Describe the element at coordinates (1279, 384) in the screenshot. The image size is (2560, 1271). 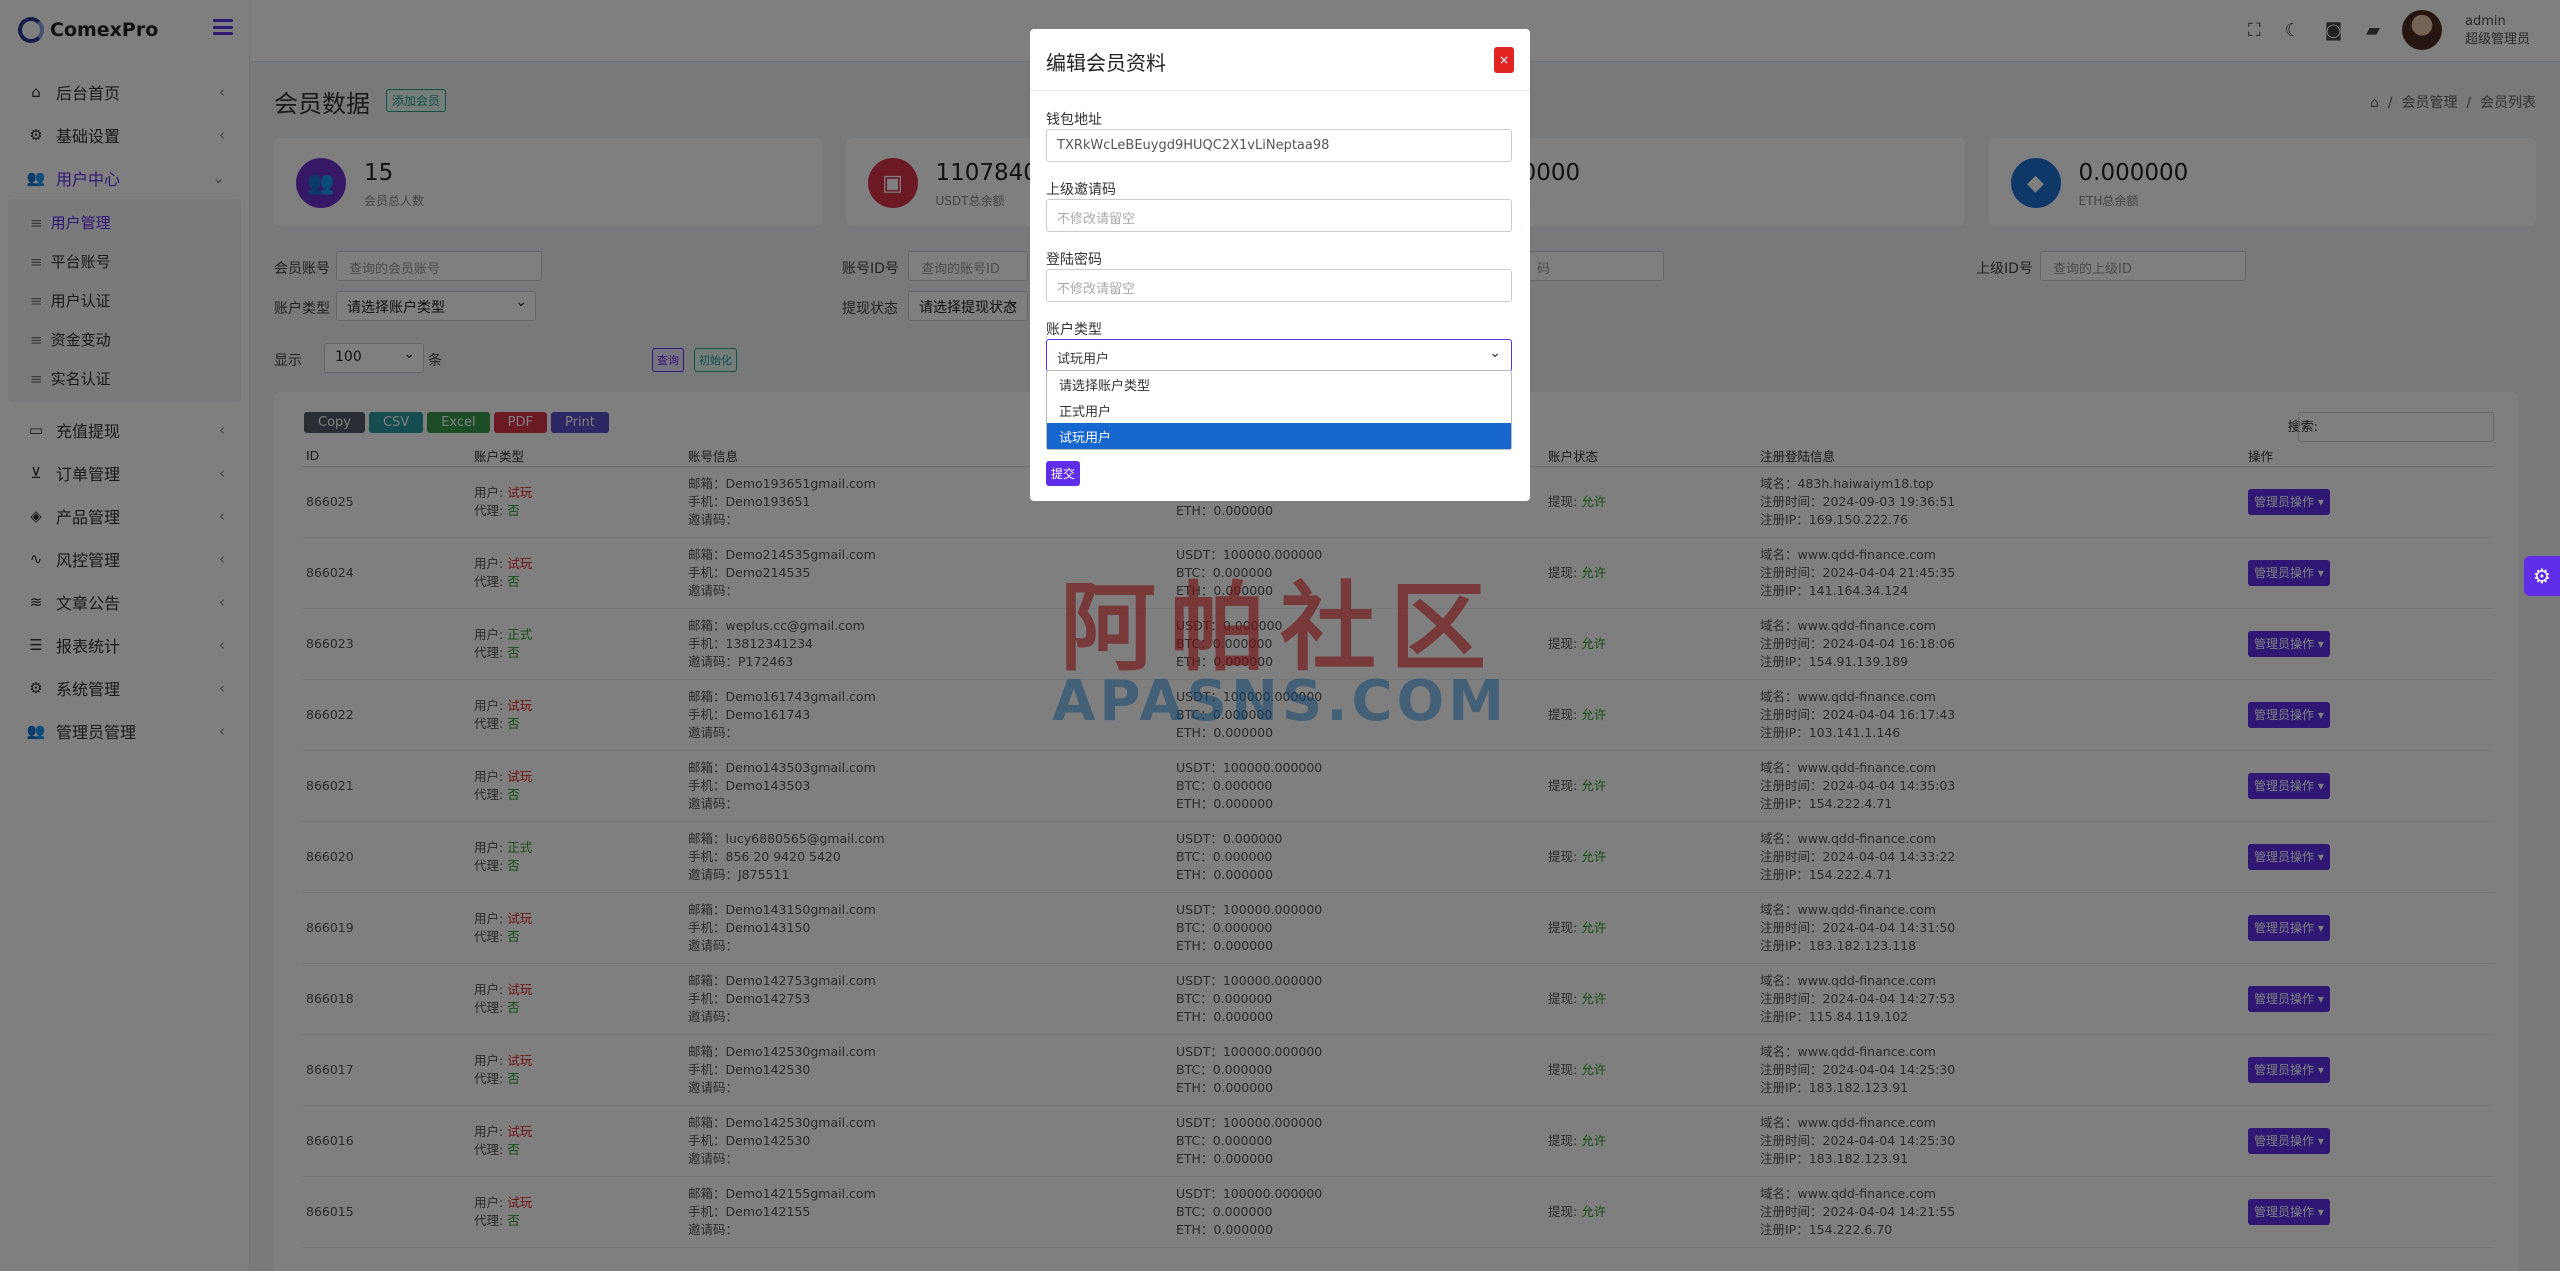
I see `option-placeholder: 请选择账户类型` at that location.